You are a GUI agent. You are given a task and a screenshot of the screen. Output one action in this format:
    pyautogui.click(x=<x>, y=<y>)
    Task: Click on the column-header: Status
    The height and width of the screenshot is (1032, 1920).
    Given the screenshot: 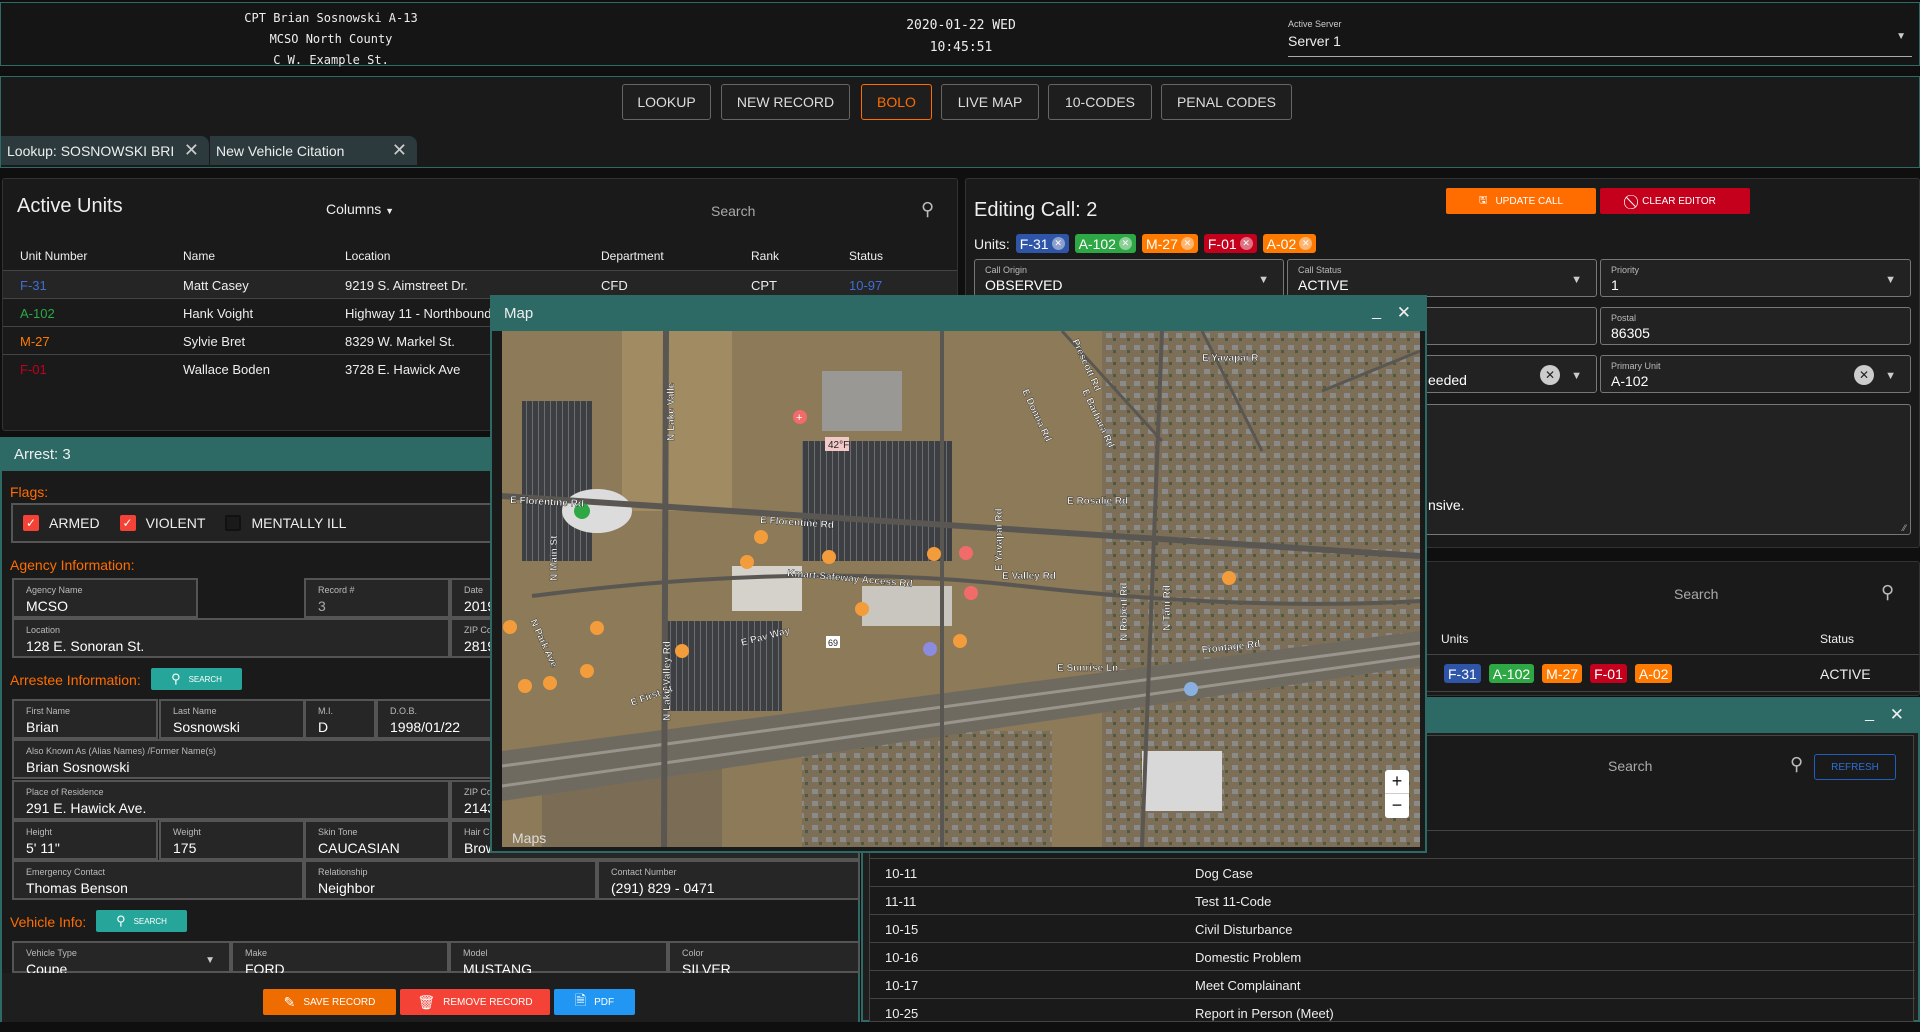 What is the action you would take?
    pyautogui.click(x=866, y=256)
    